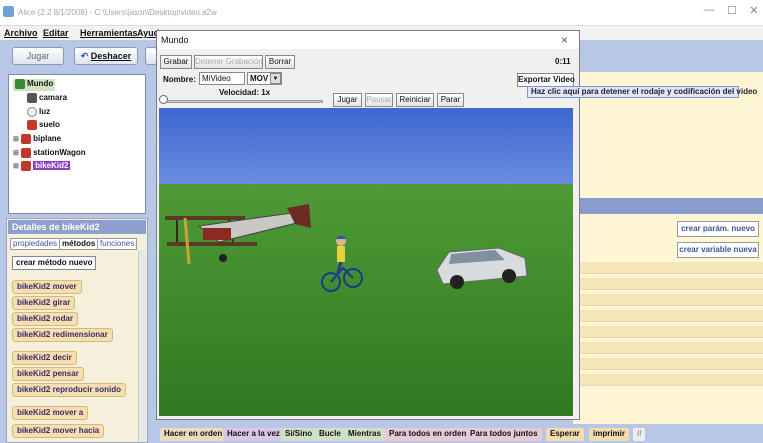  I want to click on loop-button: Bucle, so click(330, 434).